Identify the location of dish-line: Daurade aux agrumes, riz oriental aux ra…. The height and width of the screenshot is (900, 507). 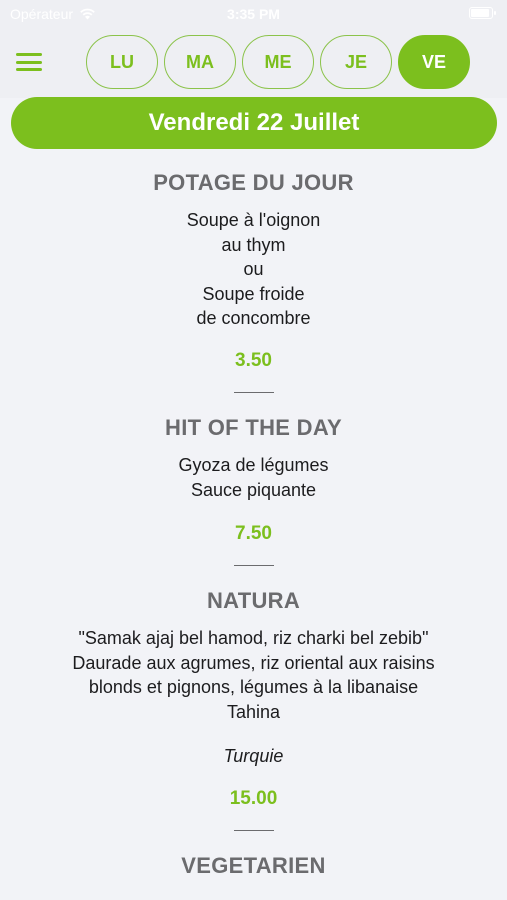
(253, 662).